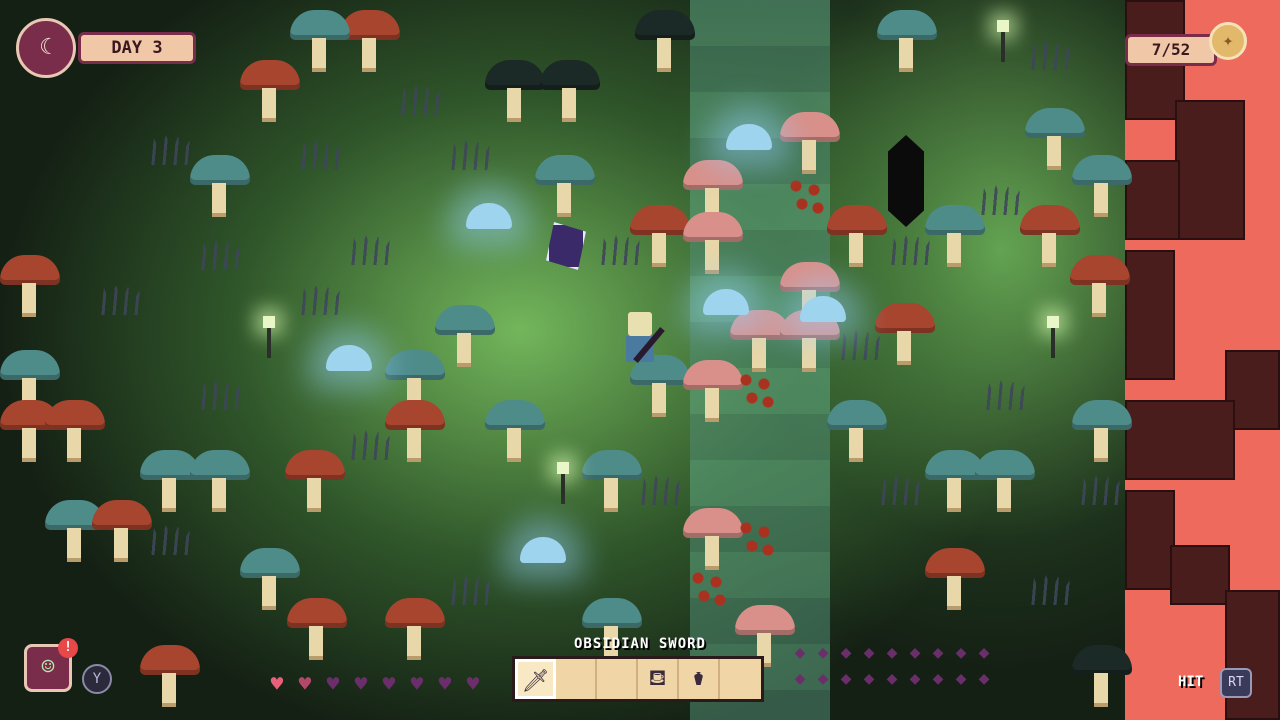 This screenshot has width=1280, height=720. Describe the element at coordinates (1171, 50) in the screenshot. I see `collection-count: 7/52` at that location.